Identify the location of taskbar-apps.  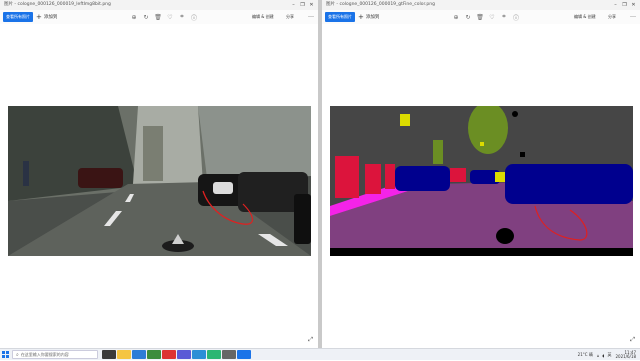
(177, 354).